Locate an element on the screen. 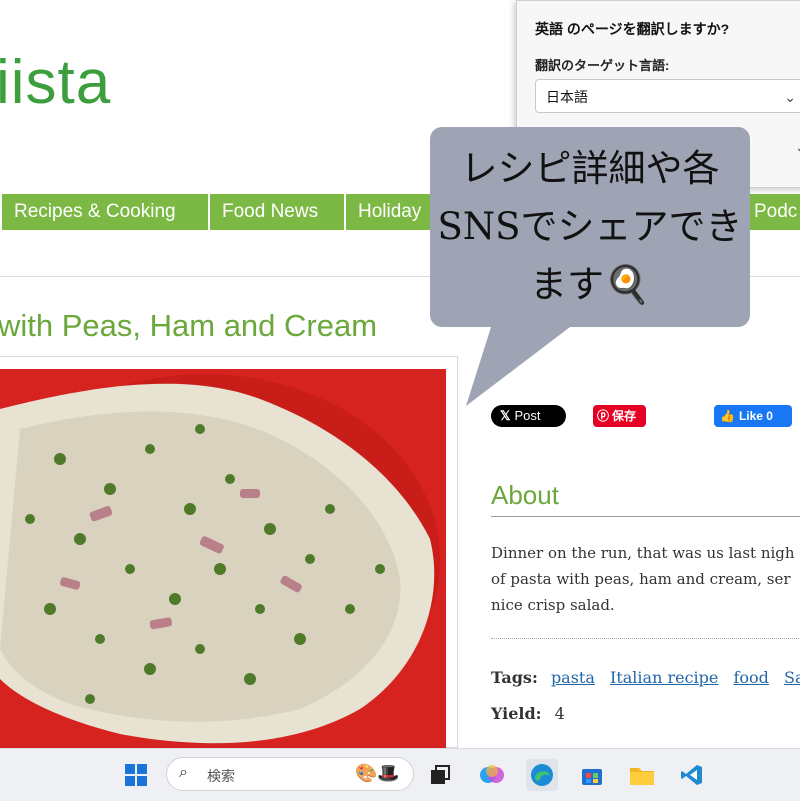 Image resolution: width=800 pixels, height=801 pixels. search-placeholder: 検索 is located at coordinates (221, 776).